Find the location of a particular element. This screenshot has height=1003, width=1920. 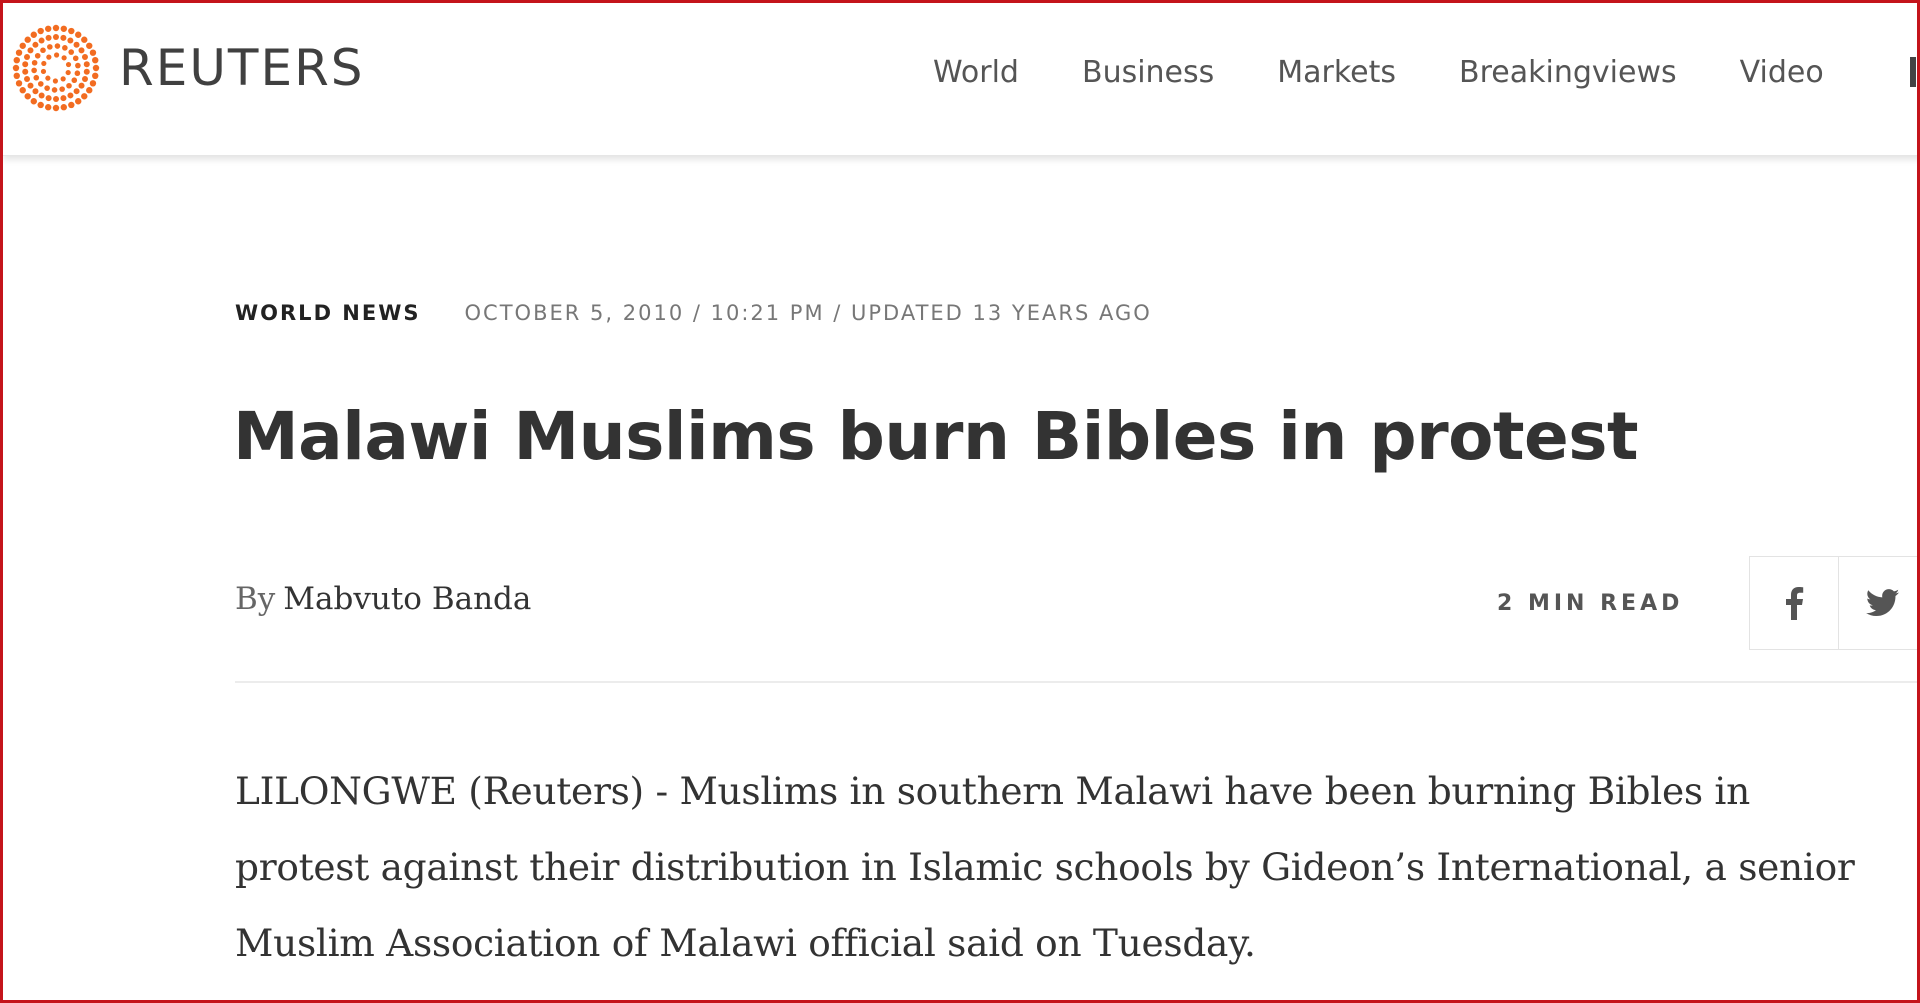

share-bar is located at coordinates (1833, 603).